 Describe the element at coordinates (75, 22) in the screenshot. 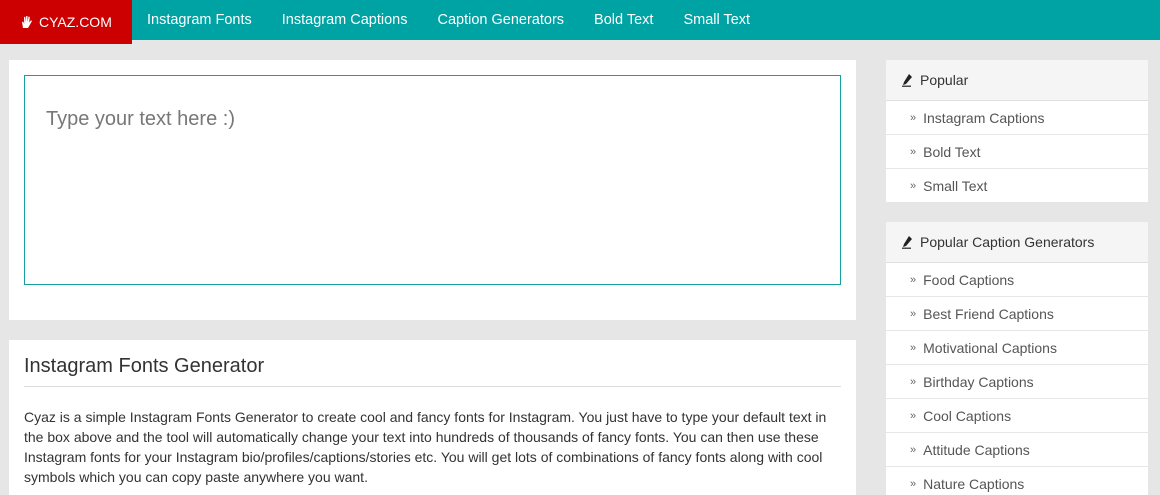

I see `brand-label: CYAZ.COM` at that location.